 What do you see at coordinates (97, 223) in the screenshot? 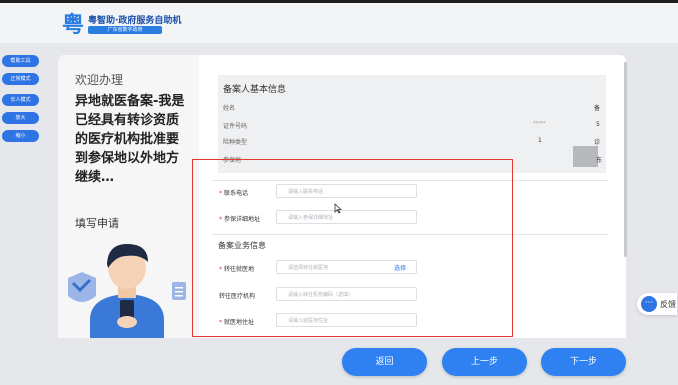
I see `step-label: 填写申请` at bounding box center [97, 223].